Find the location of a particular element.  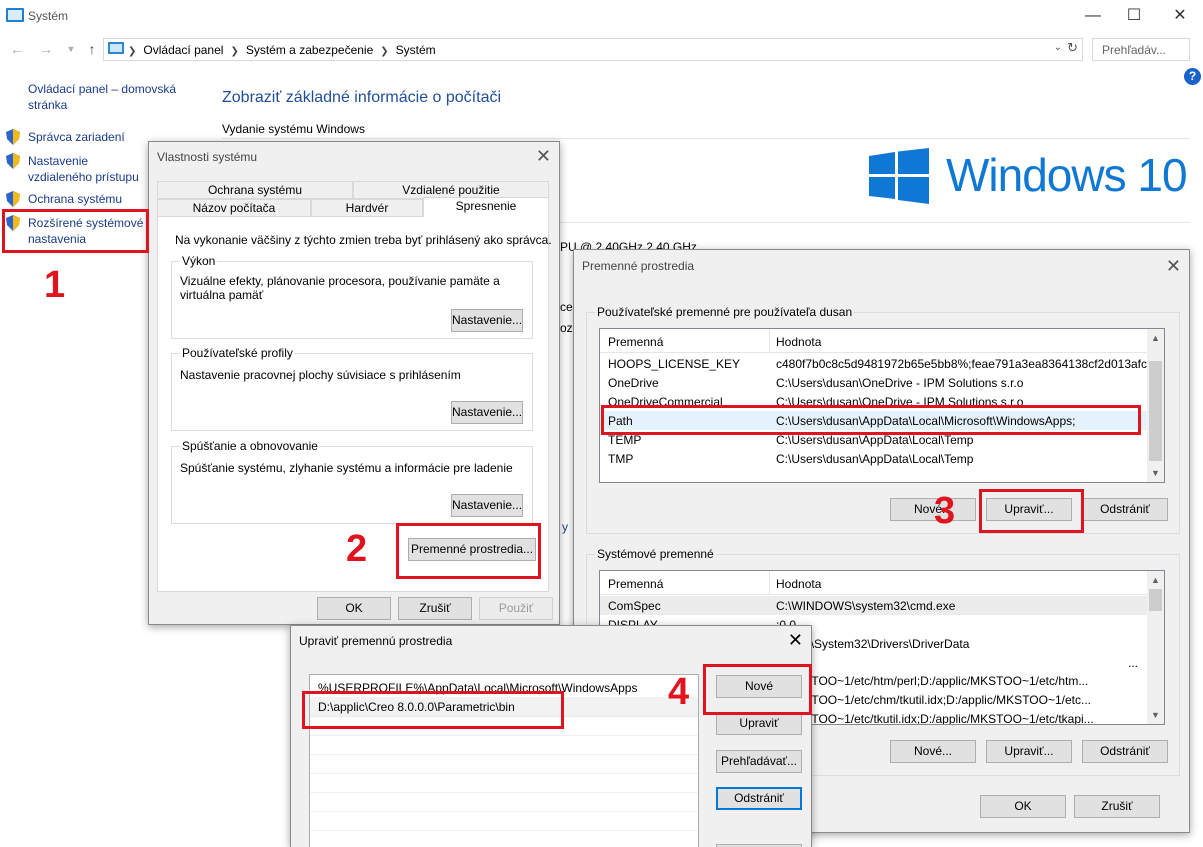

recent-chevron-icon: ▼ is located at coordinates (71, 49).